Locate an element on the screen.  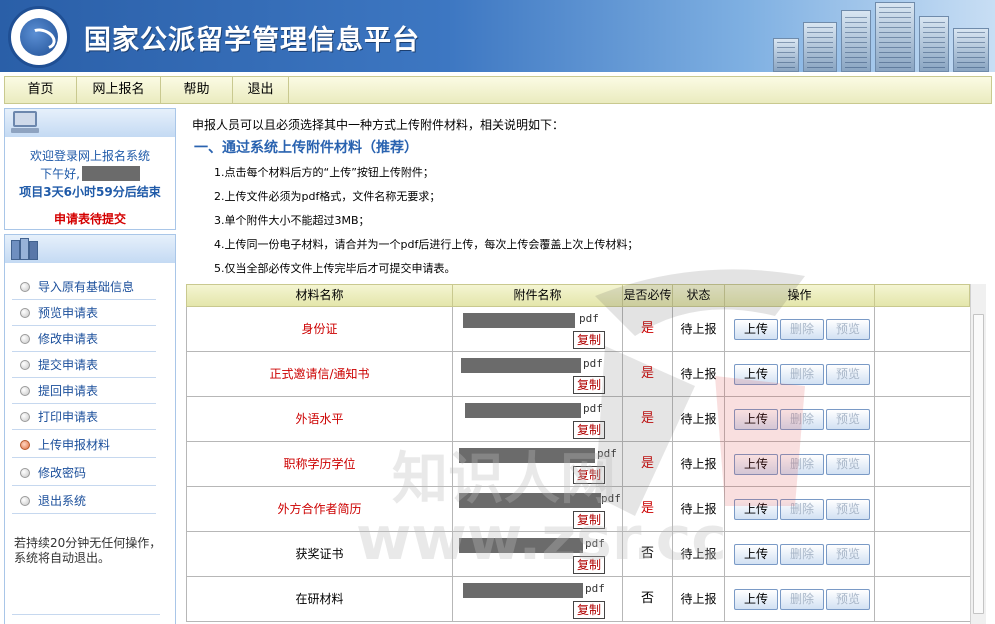
menu-label: 打印申请表 is located at coordinates (68, 417).